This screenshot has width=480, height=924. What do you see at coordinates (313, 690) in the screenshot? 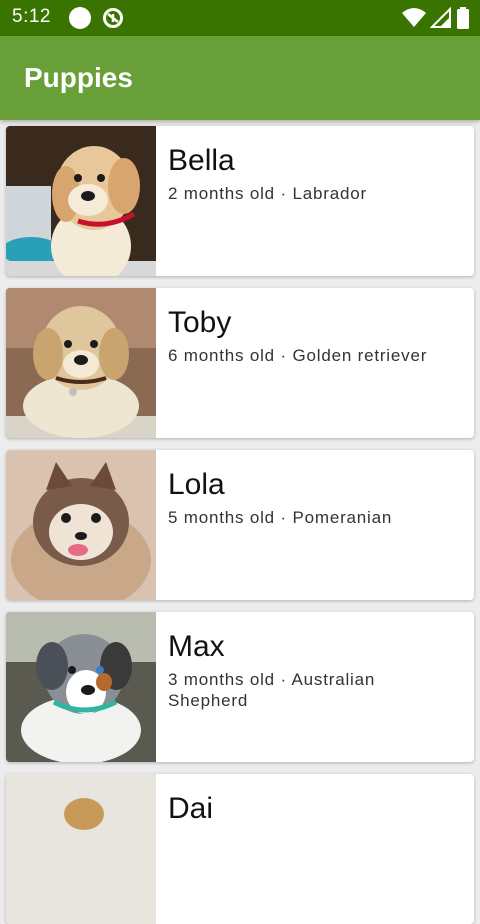
I see `puppy-details: 3 months old · Australian Shepherd` at bounding box center [313, 690].